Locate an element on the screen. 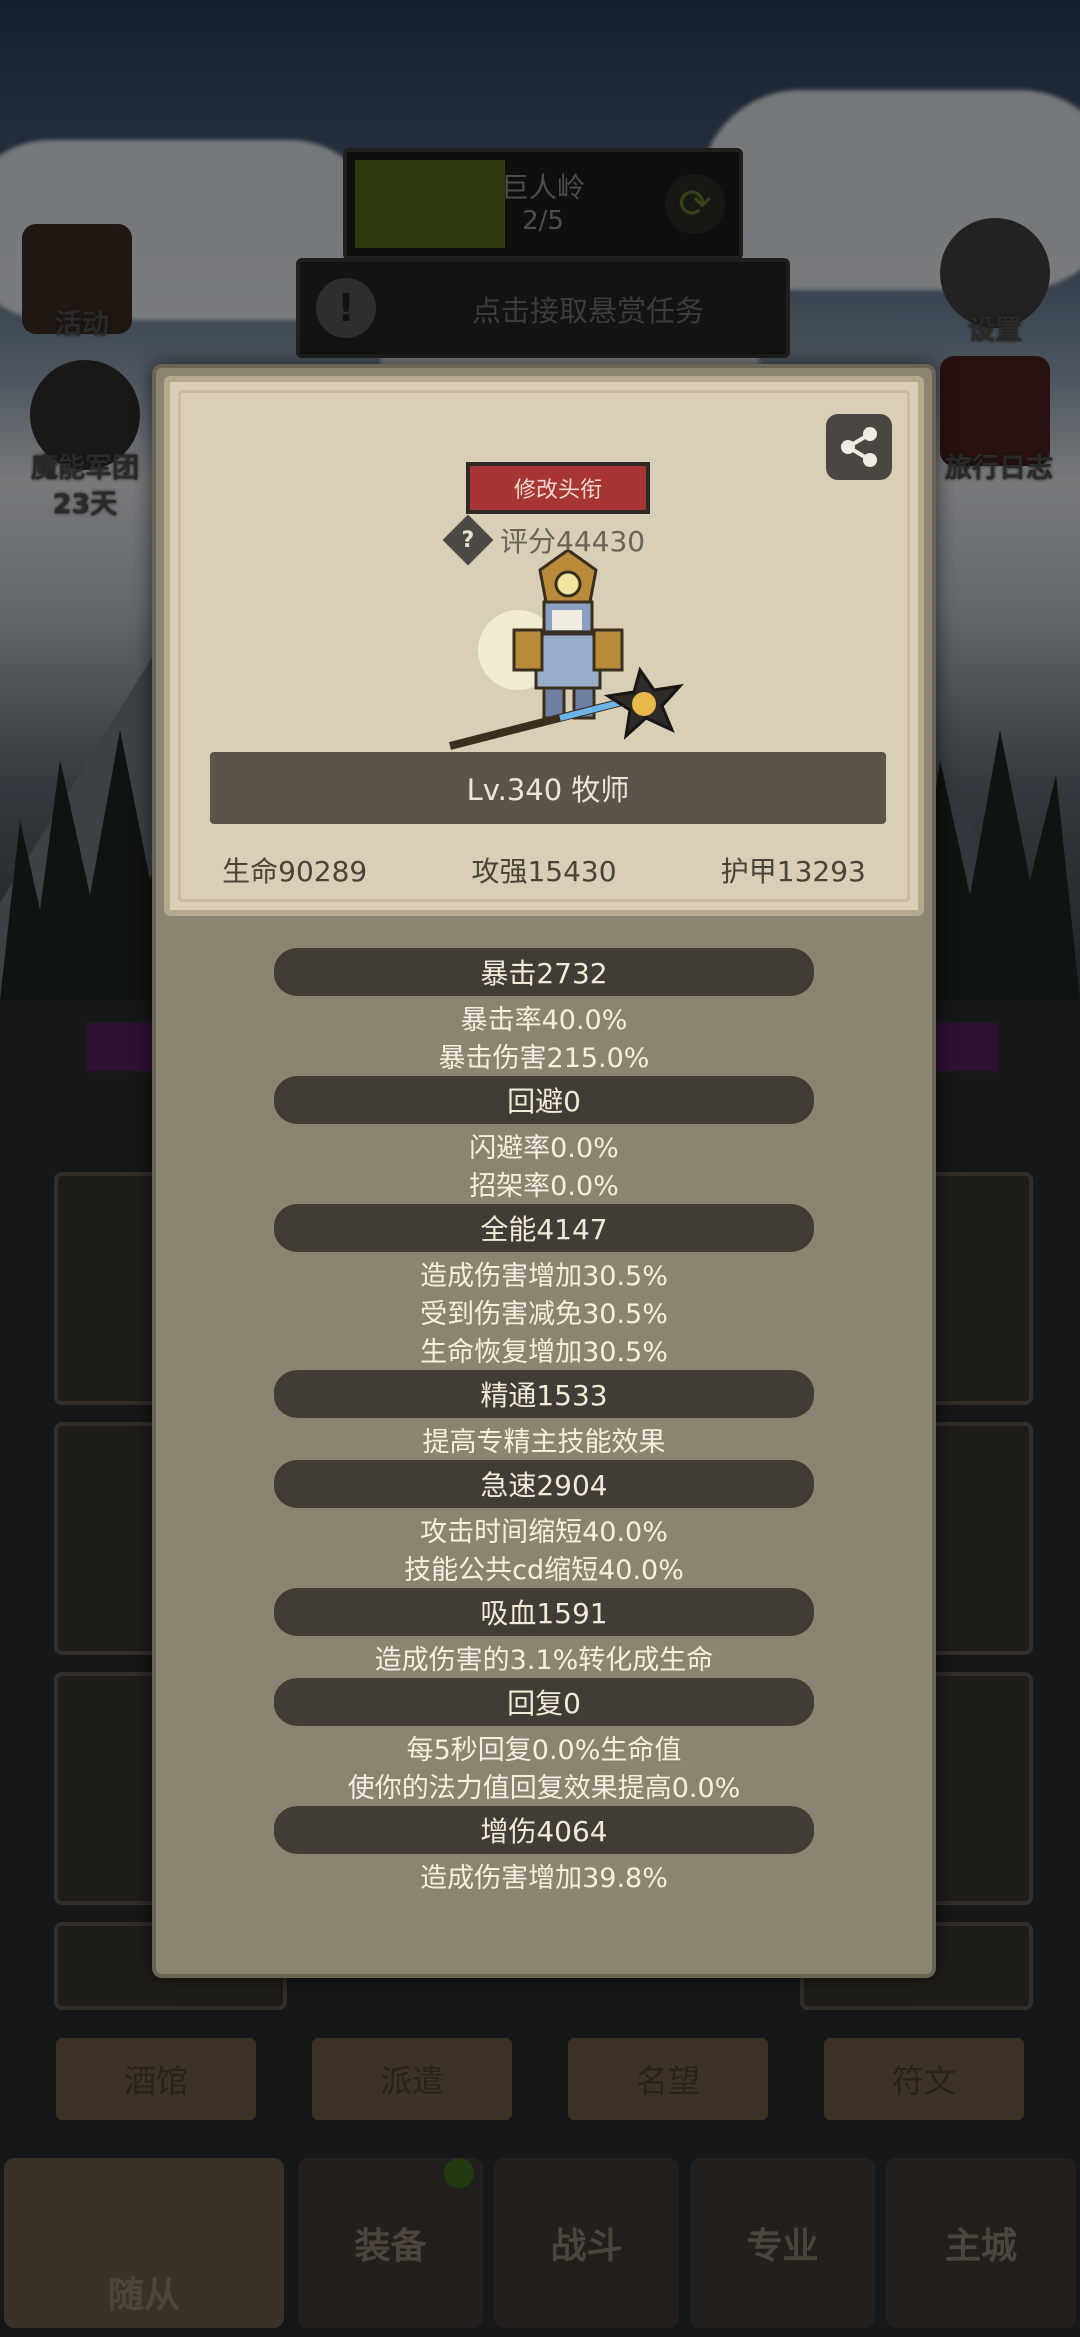 This screenshot has height=2337, width=1080. stat-line: 造成伤害增加30.5% is located at coordinates (544, 1276).